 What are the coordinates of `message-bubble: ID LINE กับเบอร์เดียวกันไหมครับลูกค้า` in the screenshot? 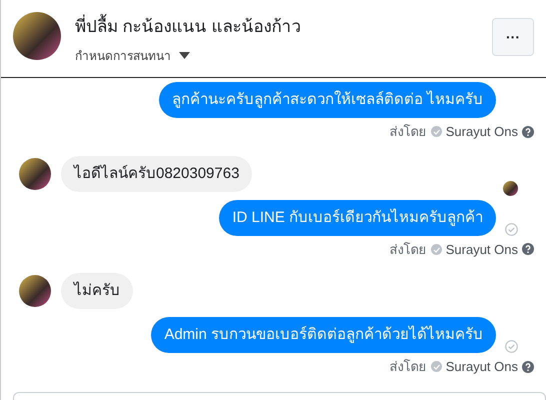 It's located at (357, 218).